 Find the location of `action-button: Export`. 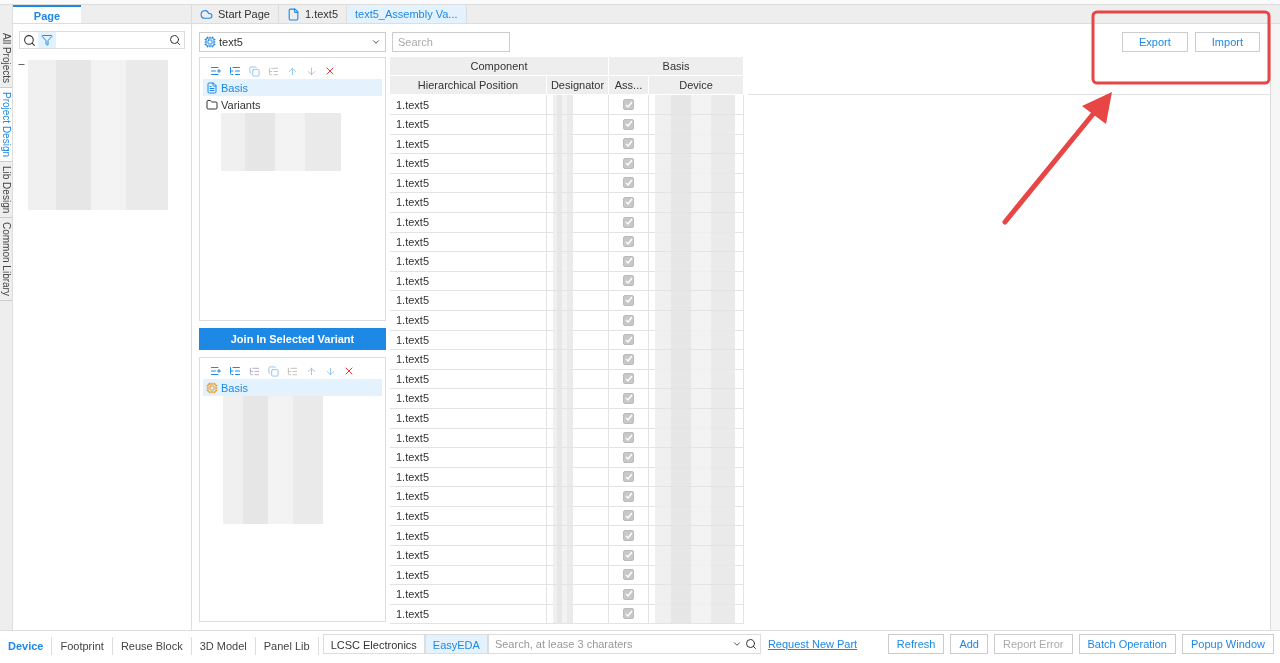

action-button: Export is located at coordinates (1155, 42).